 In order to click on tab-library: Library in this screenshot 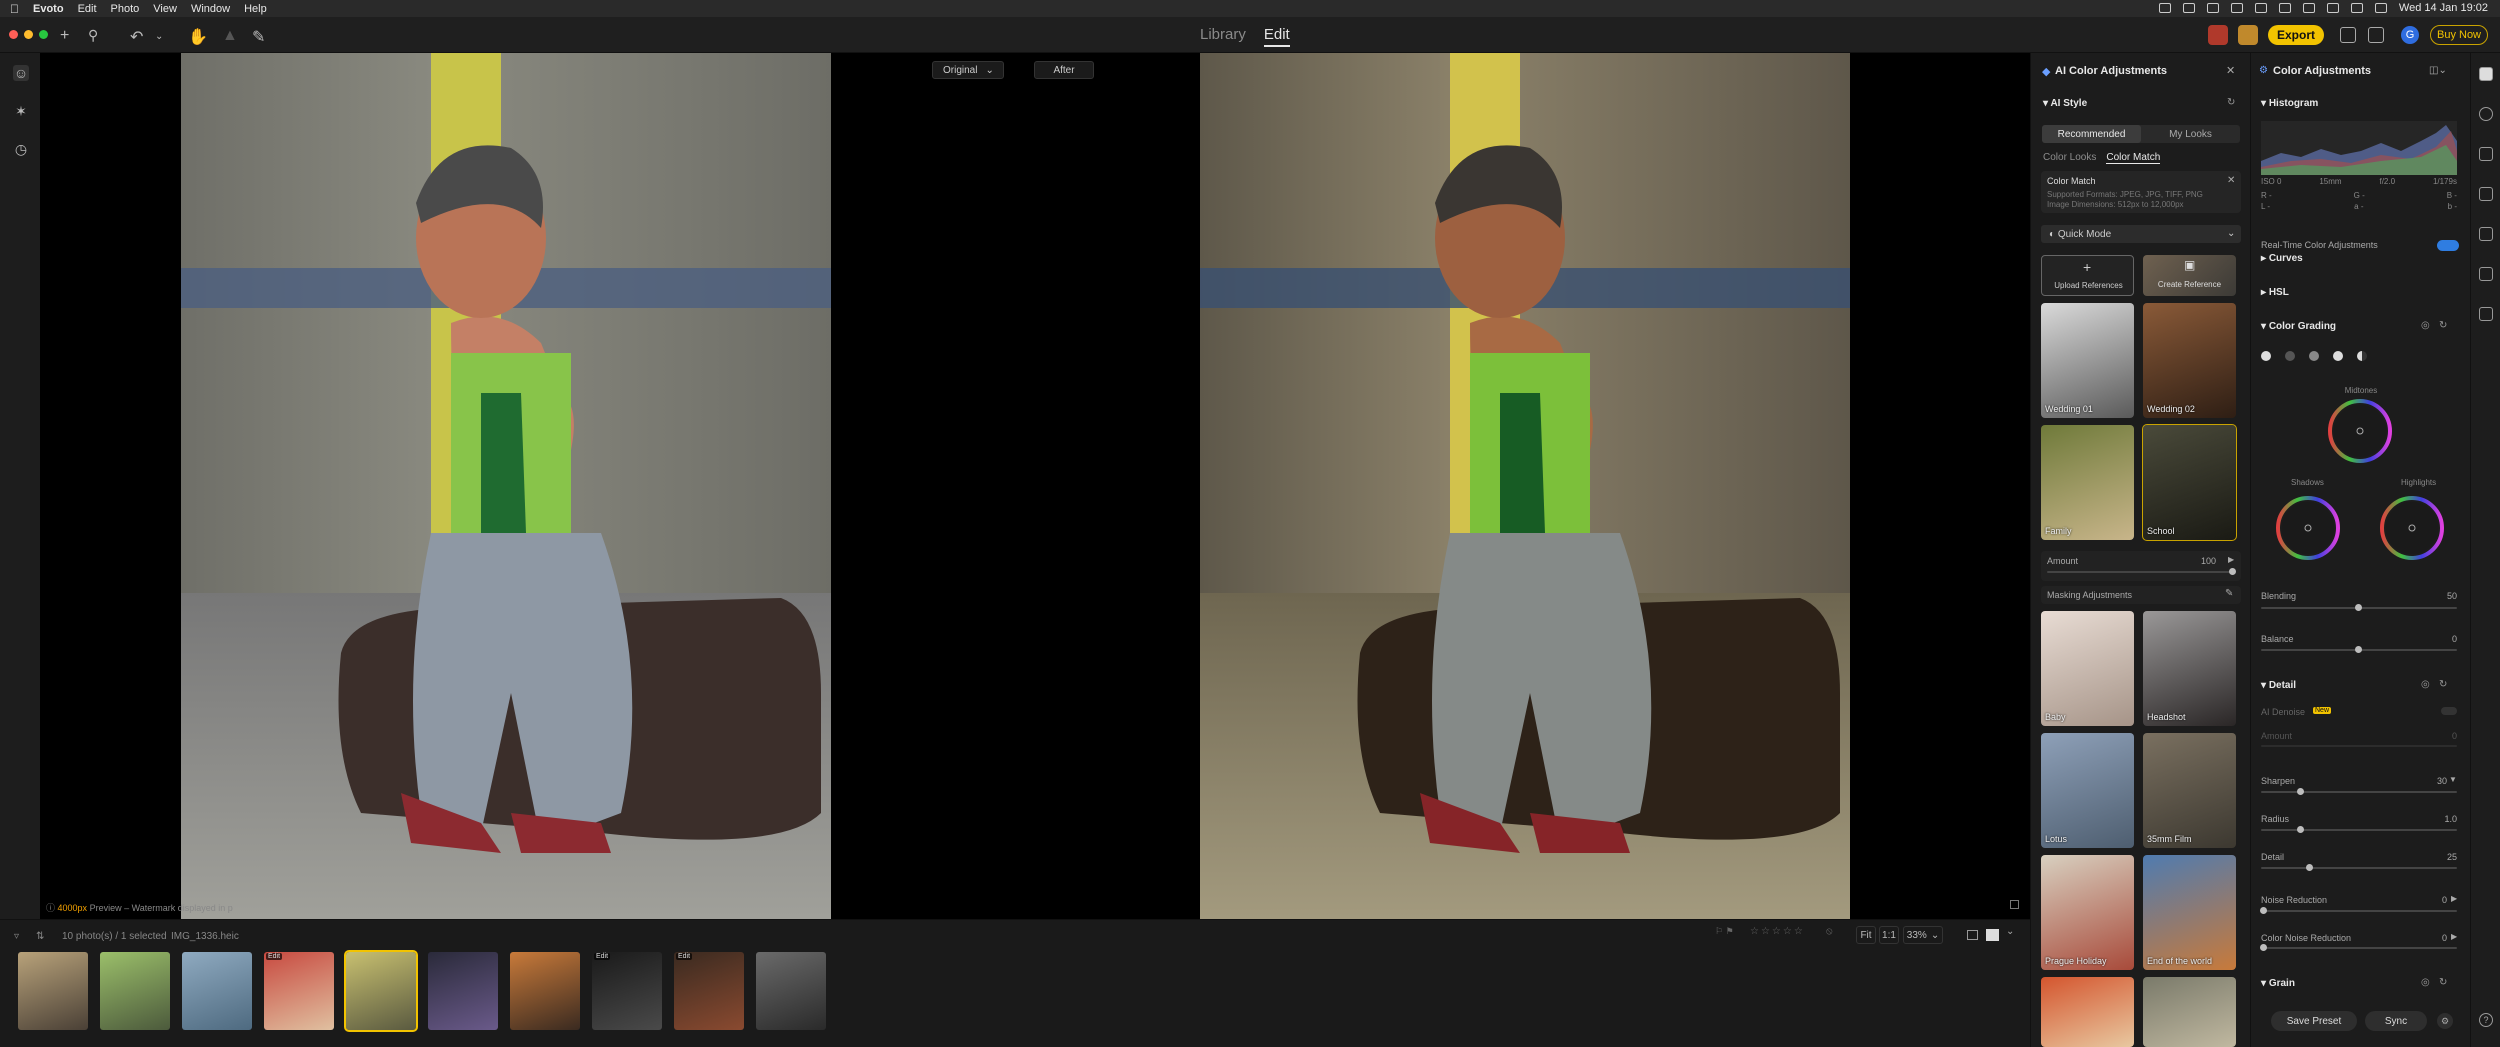, I will do `click(1223, 36)`.